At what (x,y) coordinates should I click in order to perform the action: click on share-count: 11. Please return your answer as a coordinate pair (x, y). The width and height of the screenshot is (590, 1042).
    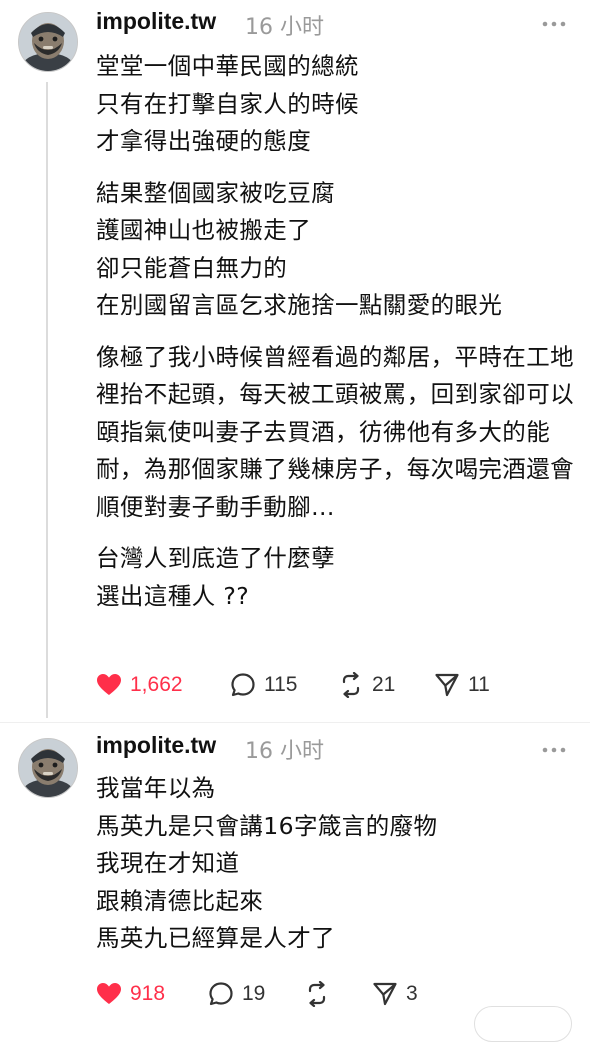
    Looking at the image, I should click on (479, 684).